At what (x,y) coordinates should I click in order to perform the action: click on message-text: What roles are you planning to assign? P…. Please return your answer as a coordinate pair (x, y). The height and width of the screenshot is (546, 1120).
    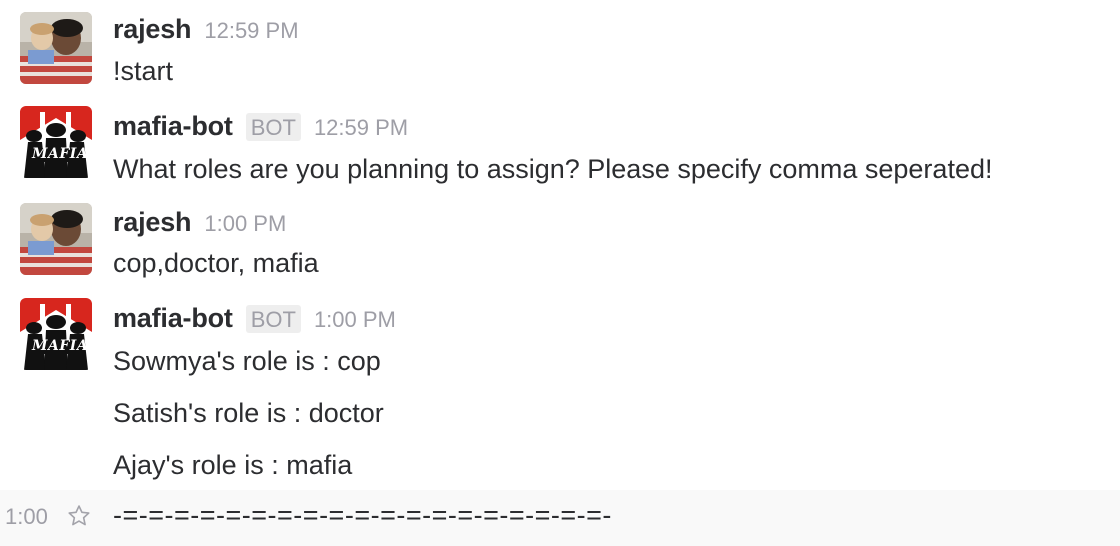
    Looking at the image, I should click on (553, 169).